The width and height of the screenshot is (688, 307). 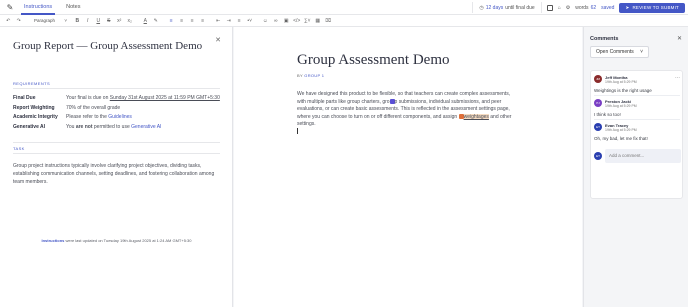 What do you see at coordinates (286, 21) in the screenshot?
I see `image-icon: ▣` at bounding box center [286, 21].